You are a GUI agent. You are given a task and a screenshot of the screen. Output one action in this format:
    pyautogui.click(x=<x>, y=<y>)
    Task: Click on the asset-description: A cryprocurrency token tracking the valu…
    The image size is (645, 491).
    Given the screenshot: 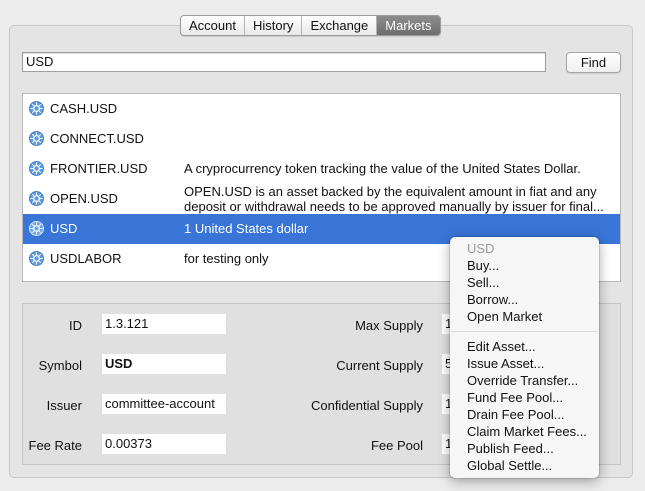 What is the action you would take?
    pyautogui.click(x=382, y=168)
    